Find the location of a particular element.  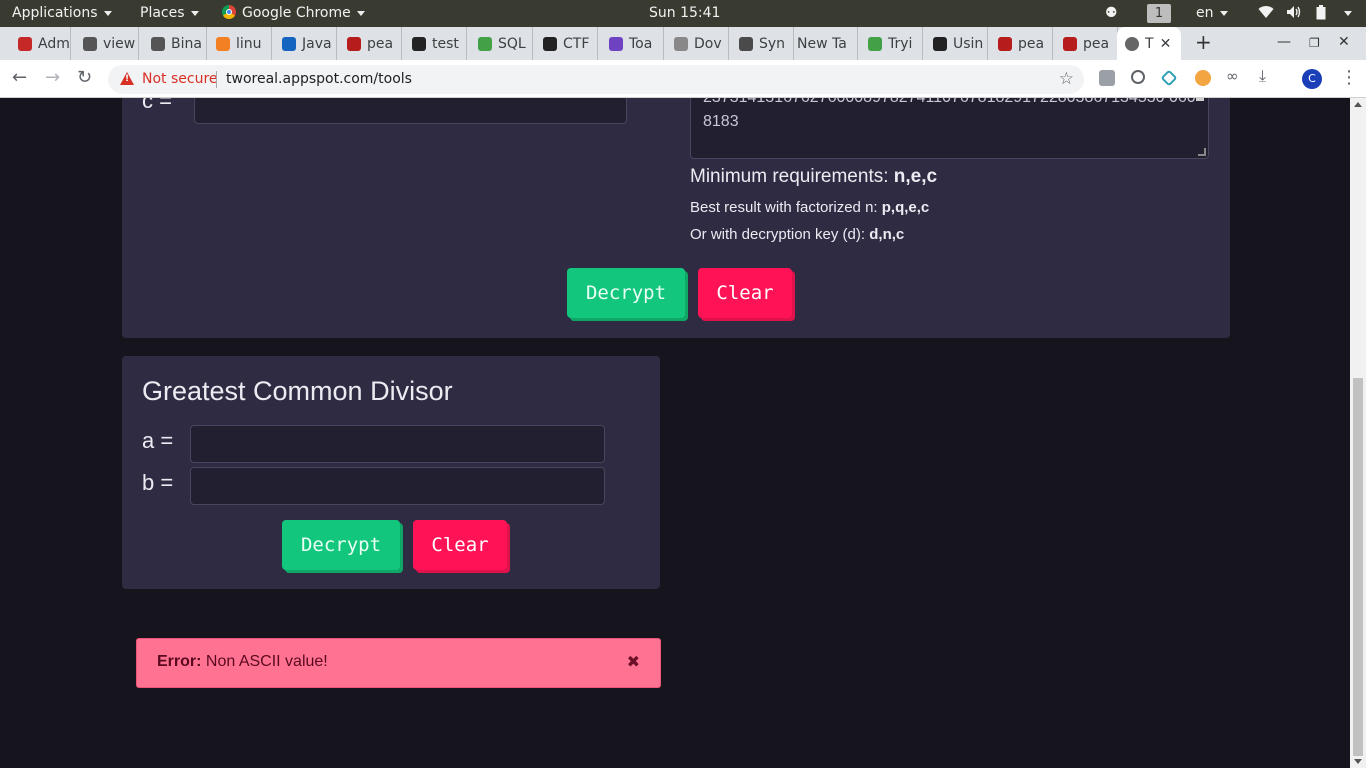

network-extension-icon is located at coordinates (1169, 78).